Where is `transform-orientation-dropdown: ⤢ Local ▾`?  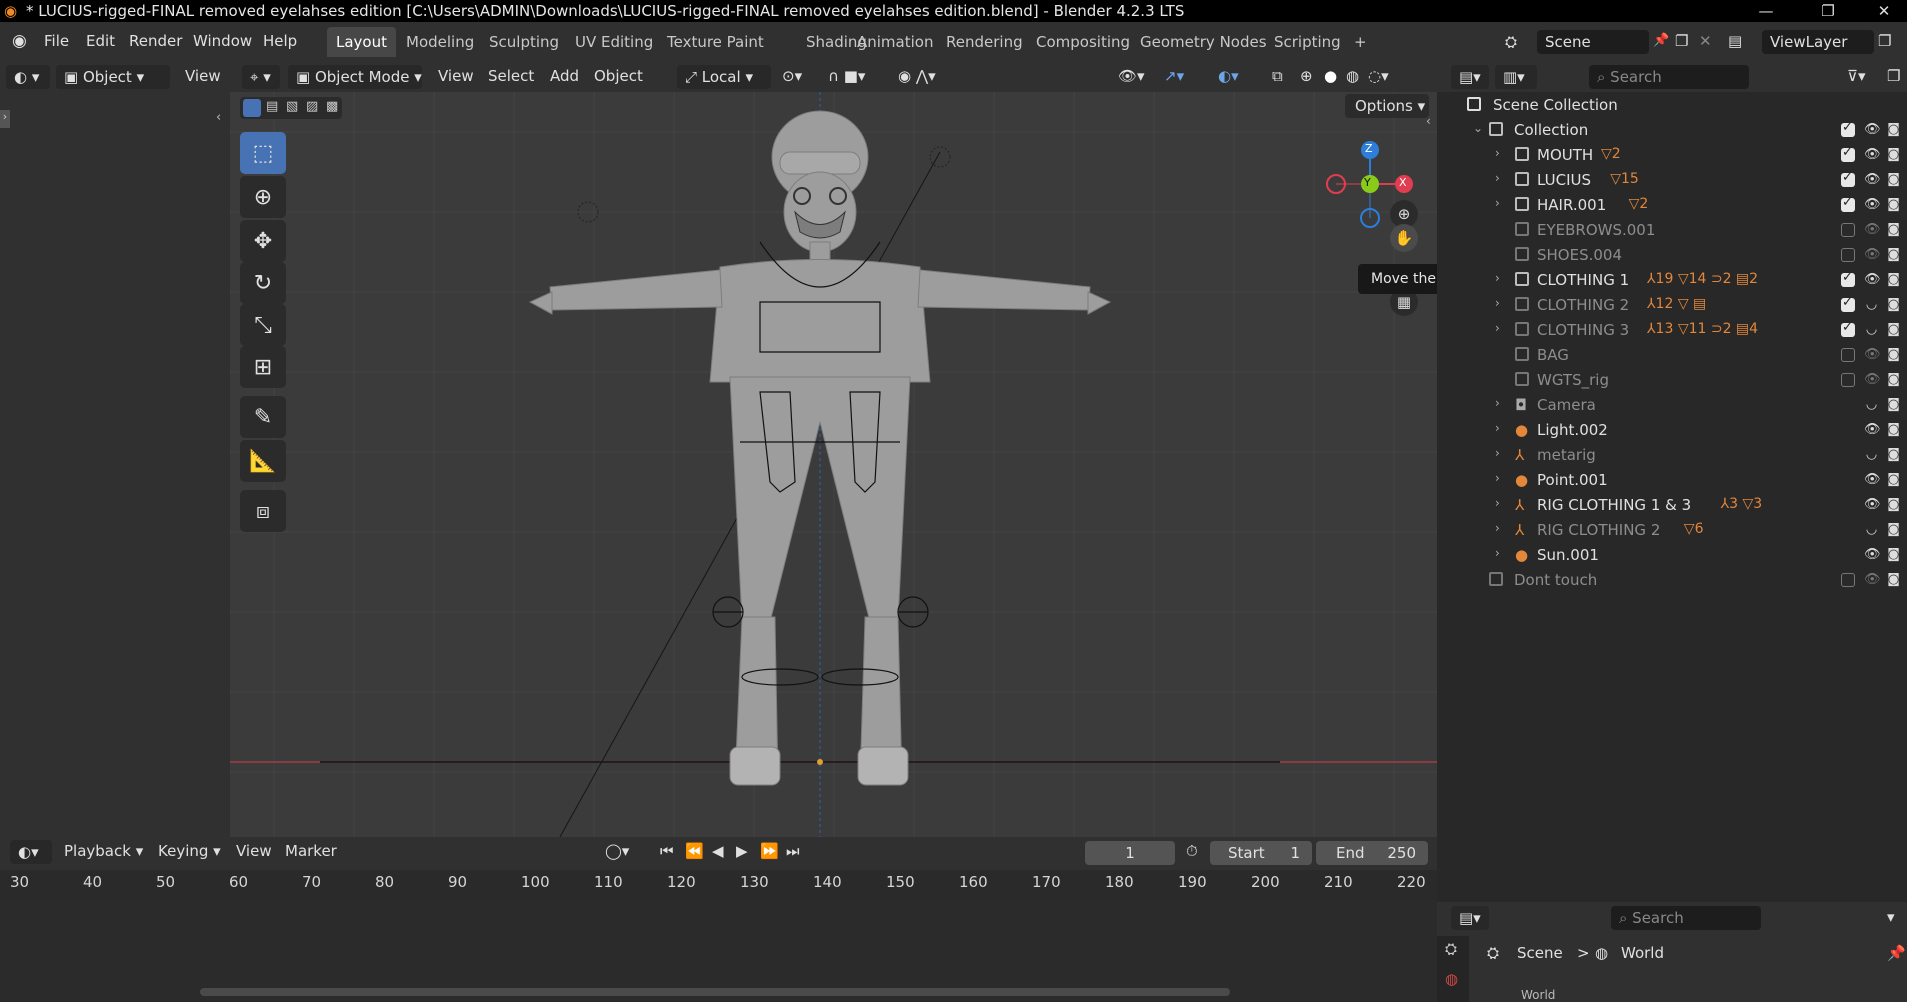
transform-orientation-dropdown: ⤢ Local ▾ is located at coordinates (724, 77).